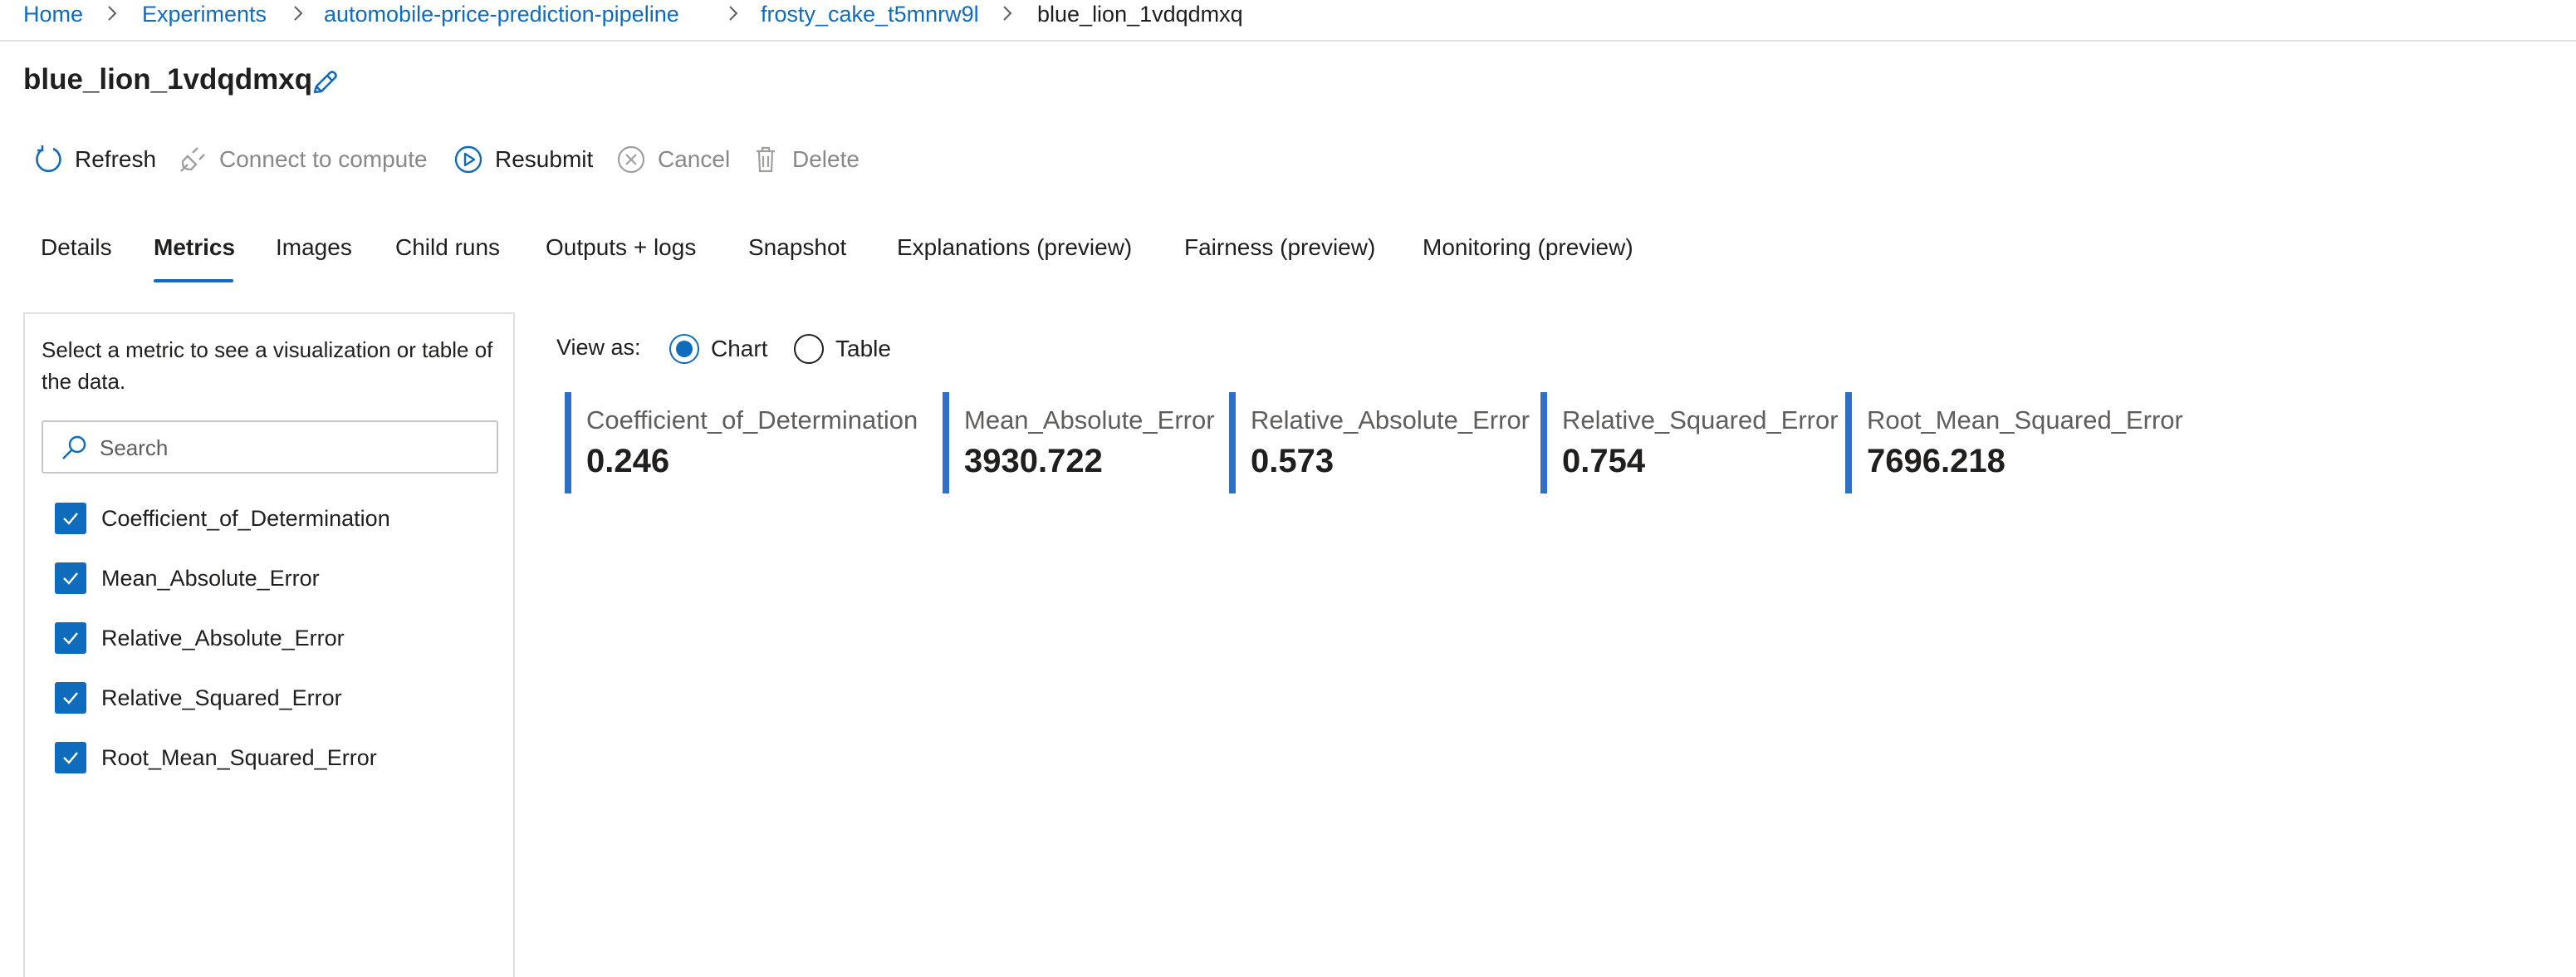 Image resolution: width=2576 pixels, height=977 pixels. What do you see at coordinates (870, 14) in the screenshot?
I see `breadcrumb-parent-run: frosty_cake_t5mnrw9l` at bounding box center [870, 14].